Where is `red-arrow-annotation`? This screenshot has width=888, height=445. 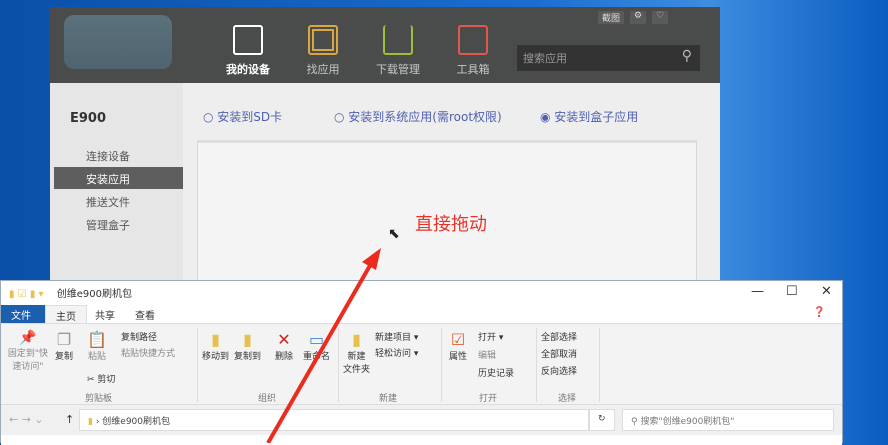 red-arrow-annotation is located at coordinates (323, 345).